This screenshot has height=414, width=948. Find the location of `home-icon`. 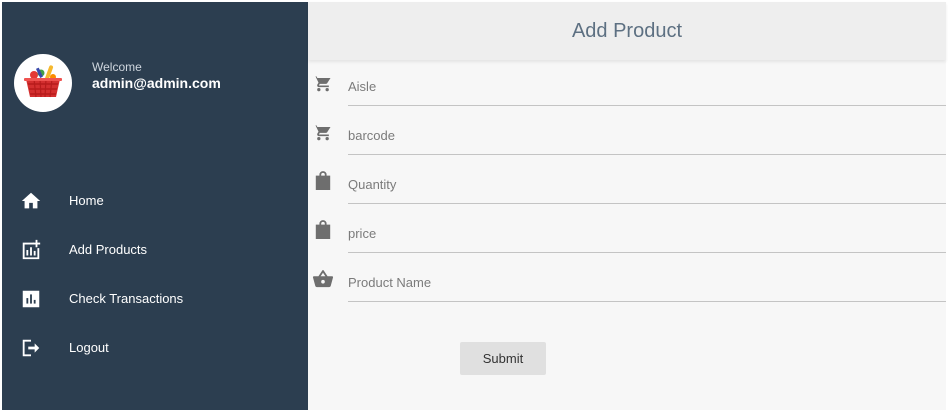

home-icon is located at coordinates (31, 201).